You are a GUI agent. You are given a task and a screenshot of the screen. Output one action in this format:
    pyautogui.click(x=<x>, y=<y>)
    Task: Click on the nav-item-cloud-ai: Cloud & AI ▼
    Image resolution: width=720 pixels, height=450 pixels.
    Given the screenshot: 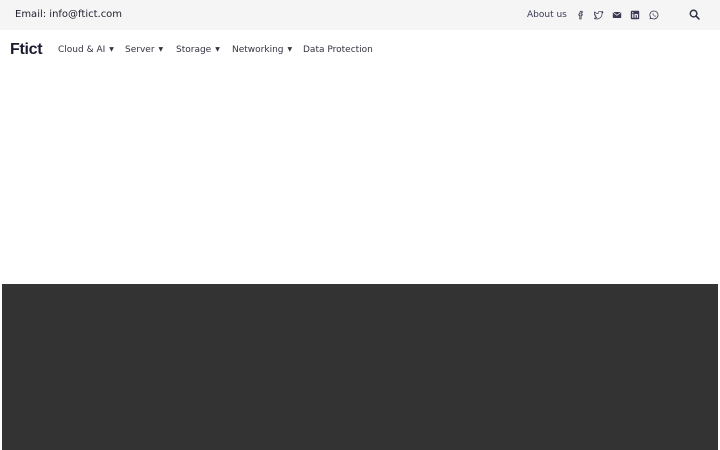 What is the action you would take?
    pyautogui.click(x=86, y=50)
    